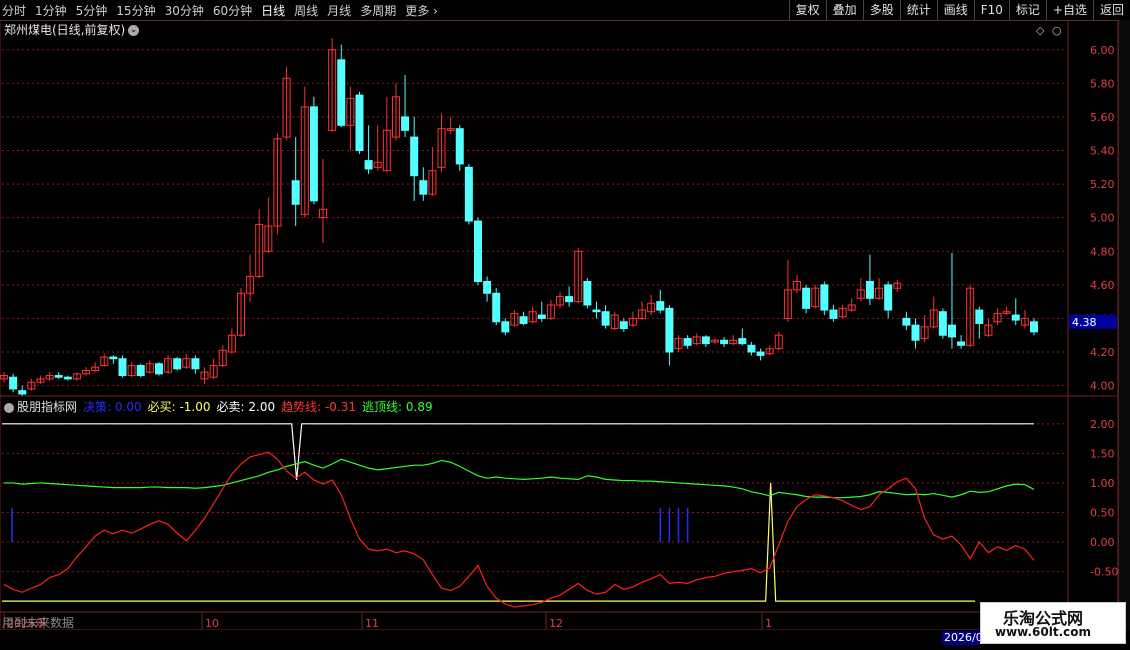  What do you see at coordinates (212, 623) in the screenshot?
I see `time-axis-label: 10` at bounding box center [212, 623].